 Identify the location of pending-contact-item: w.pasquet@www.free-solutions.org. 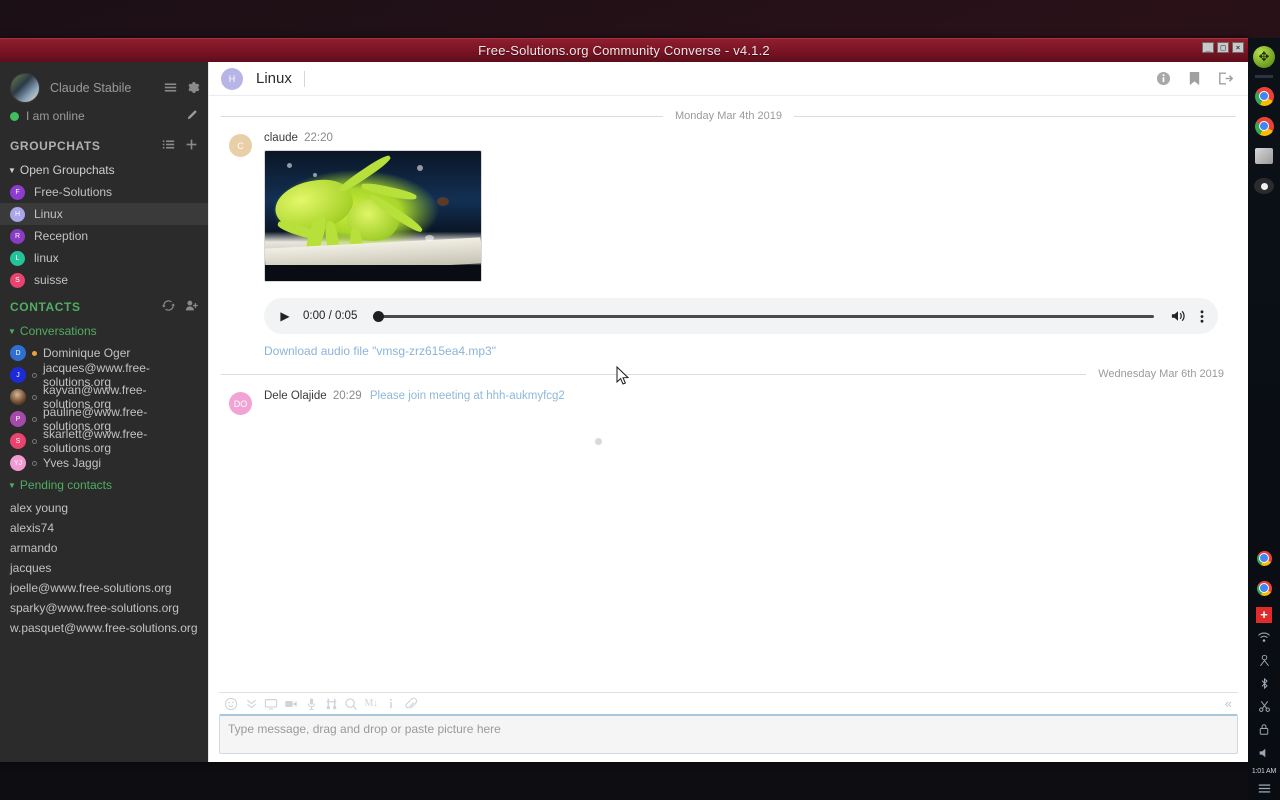
(104, 626).